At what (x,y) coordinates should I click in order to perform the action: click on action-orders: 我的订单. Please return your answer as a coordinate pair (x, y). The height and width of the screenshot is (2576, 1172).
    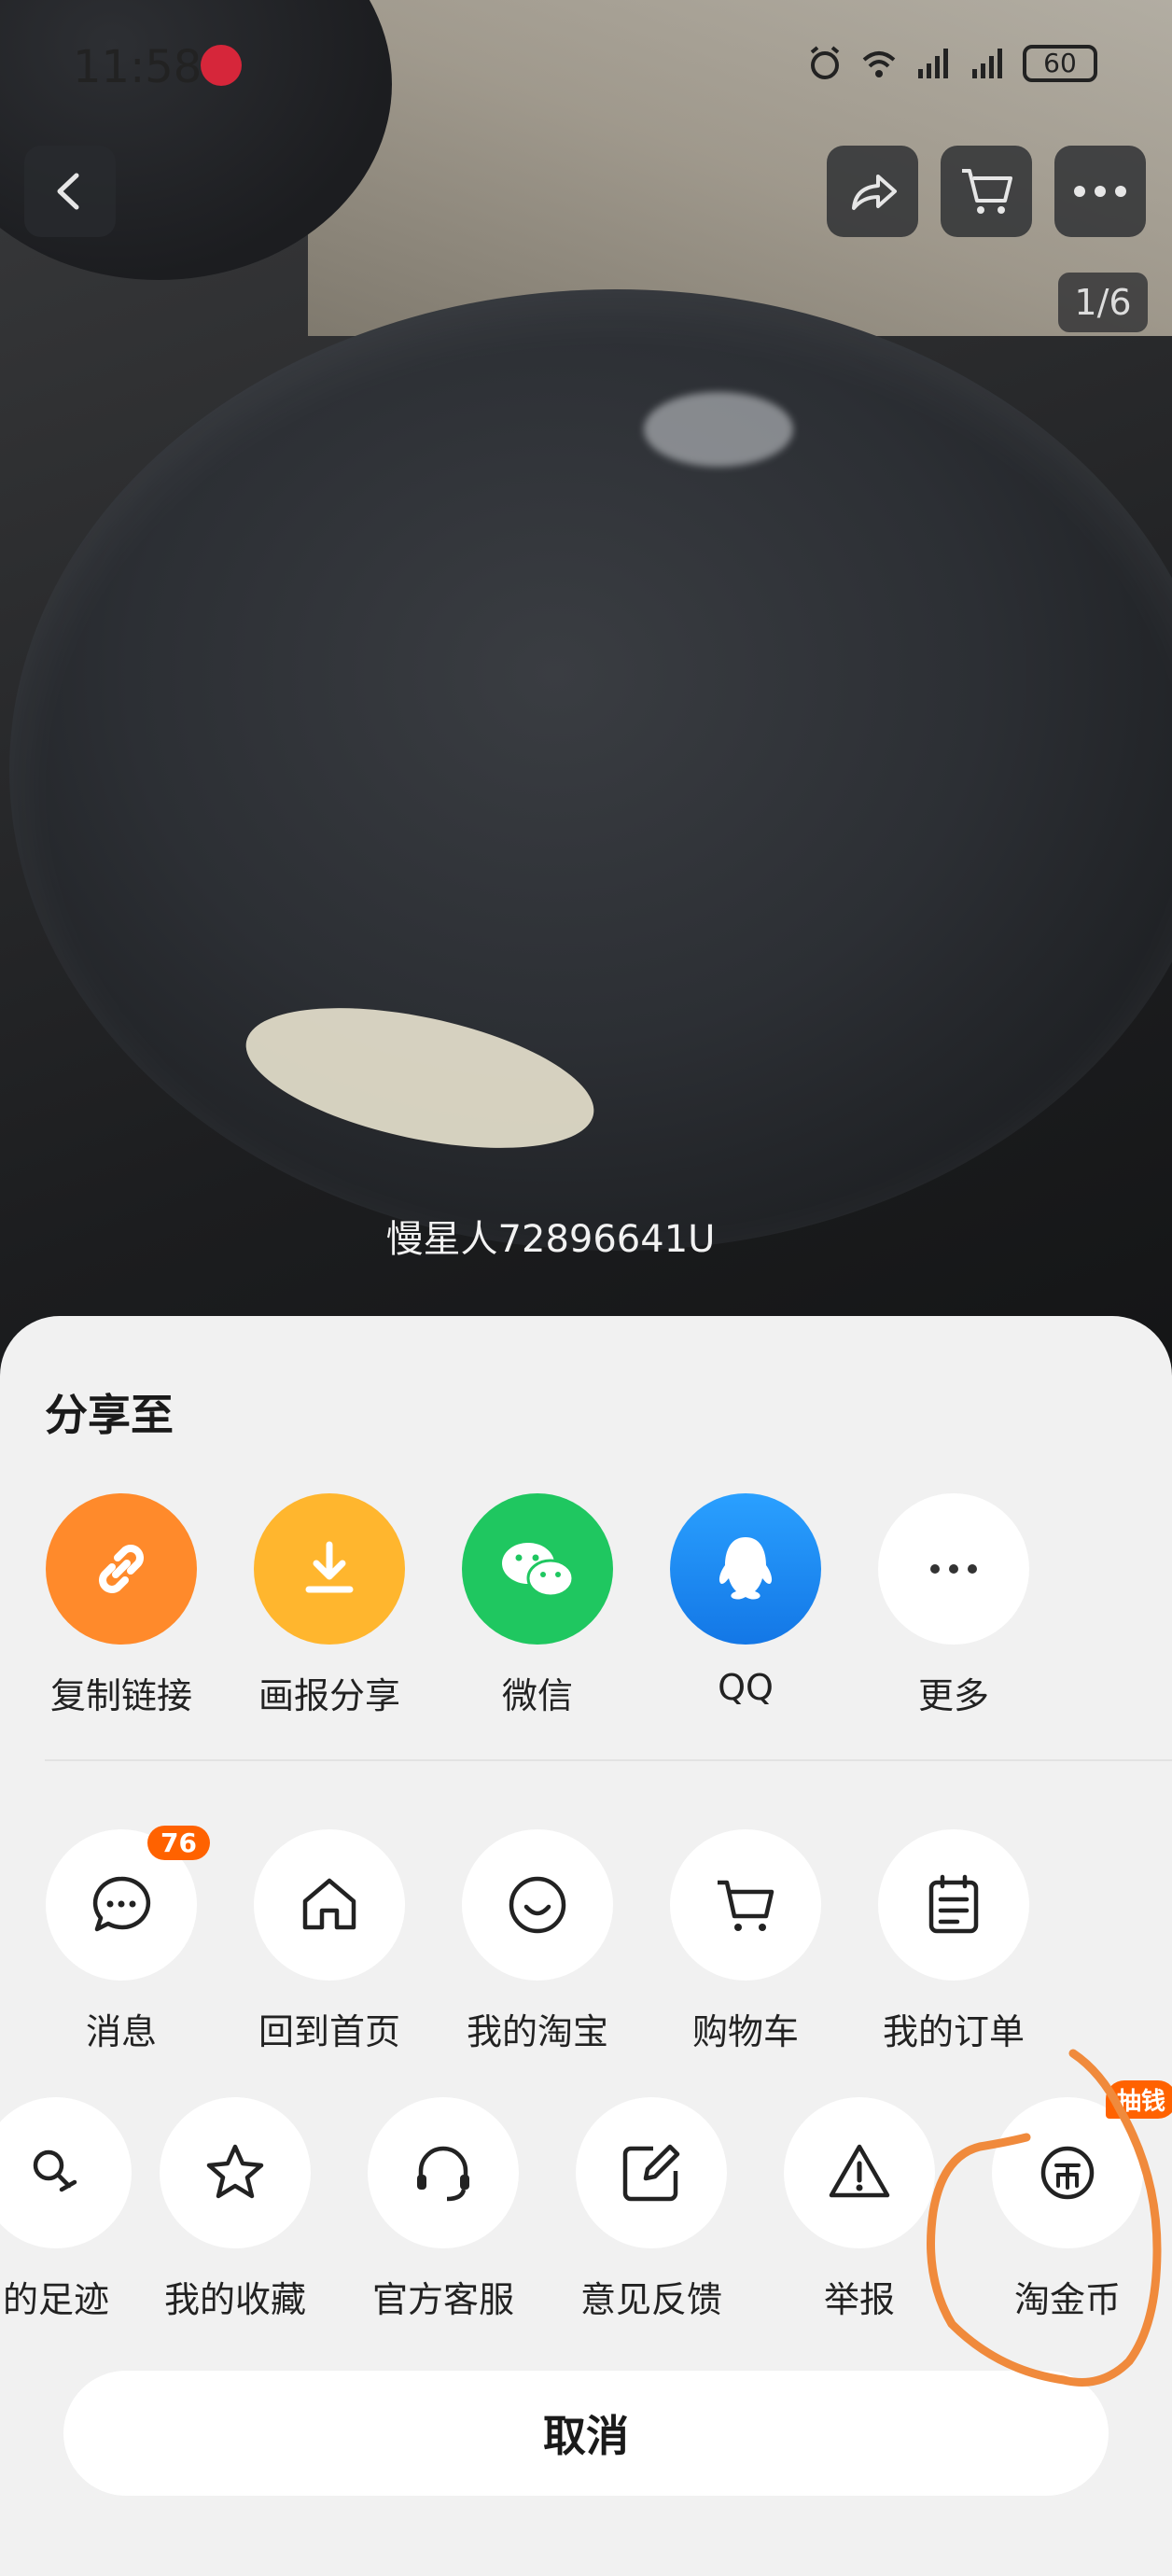
    Looking at the image, I should click on (953, 1942).